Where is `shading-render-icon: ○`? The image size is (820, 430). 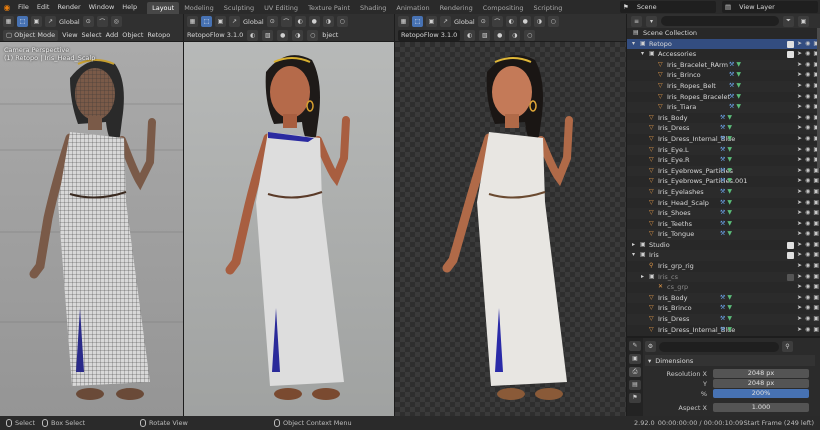
shading-render-icon: ○ is located at coordinates (342, 21).